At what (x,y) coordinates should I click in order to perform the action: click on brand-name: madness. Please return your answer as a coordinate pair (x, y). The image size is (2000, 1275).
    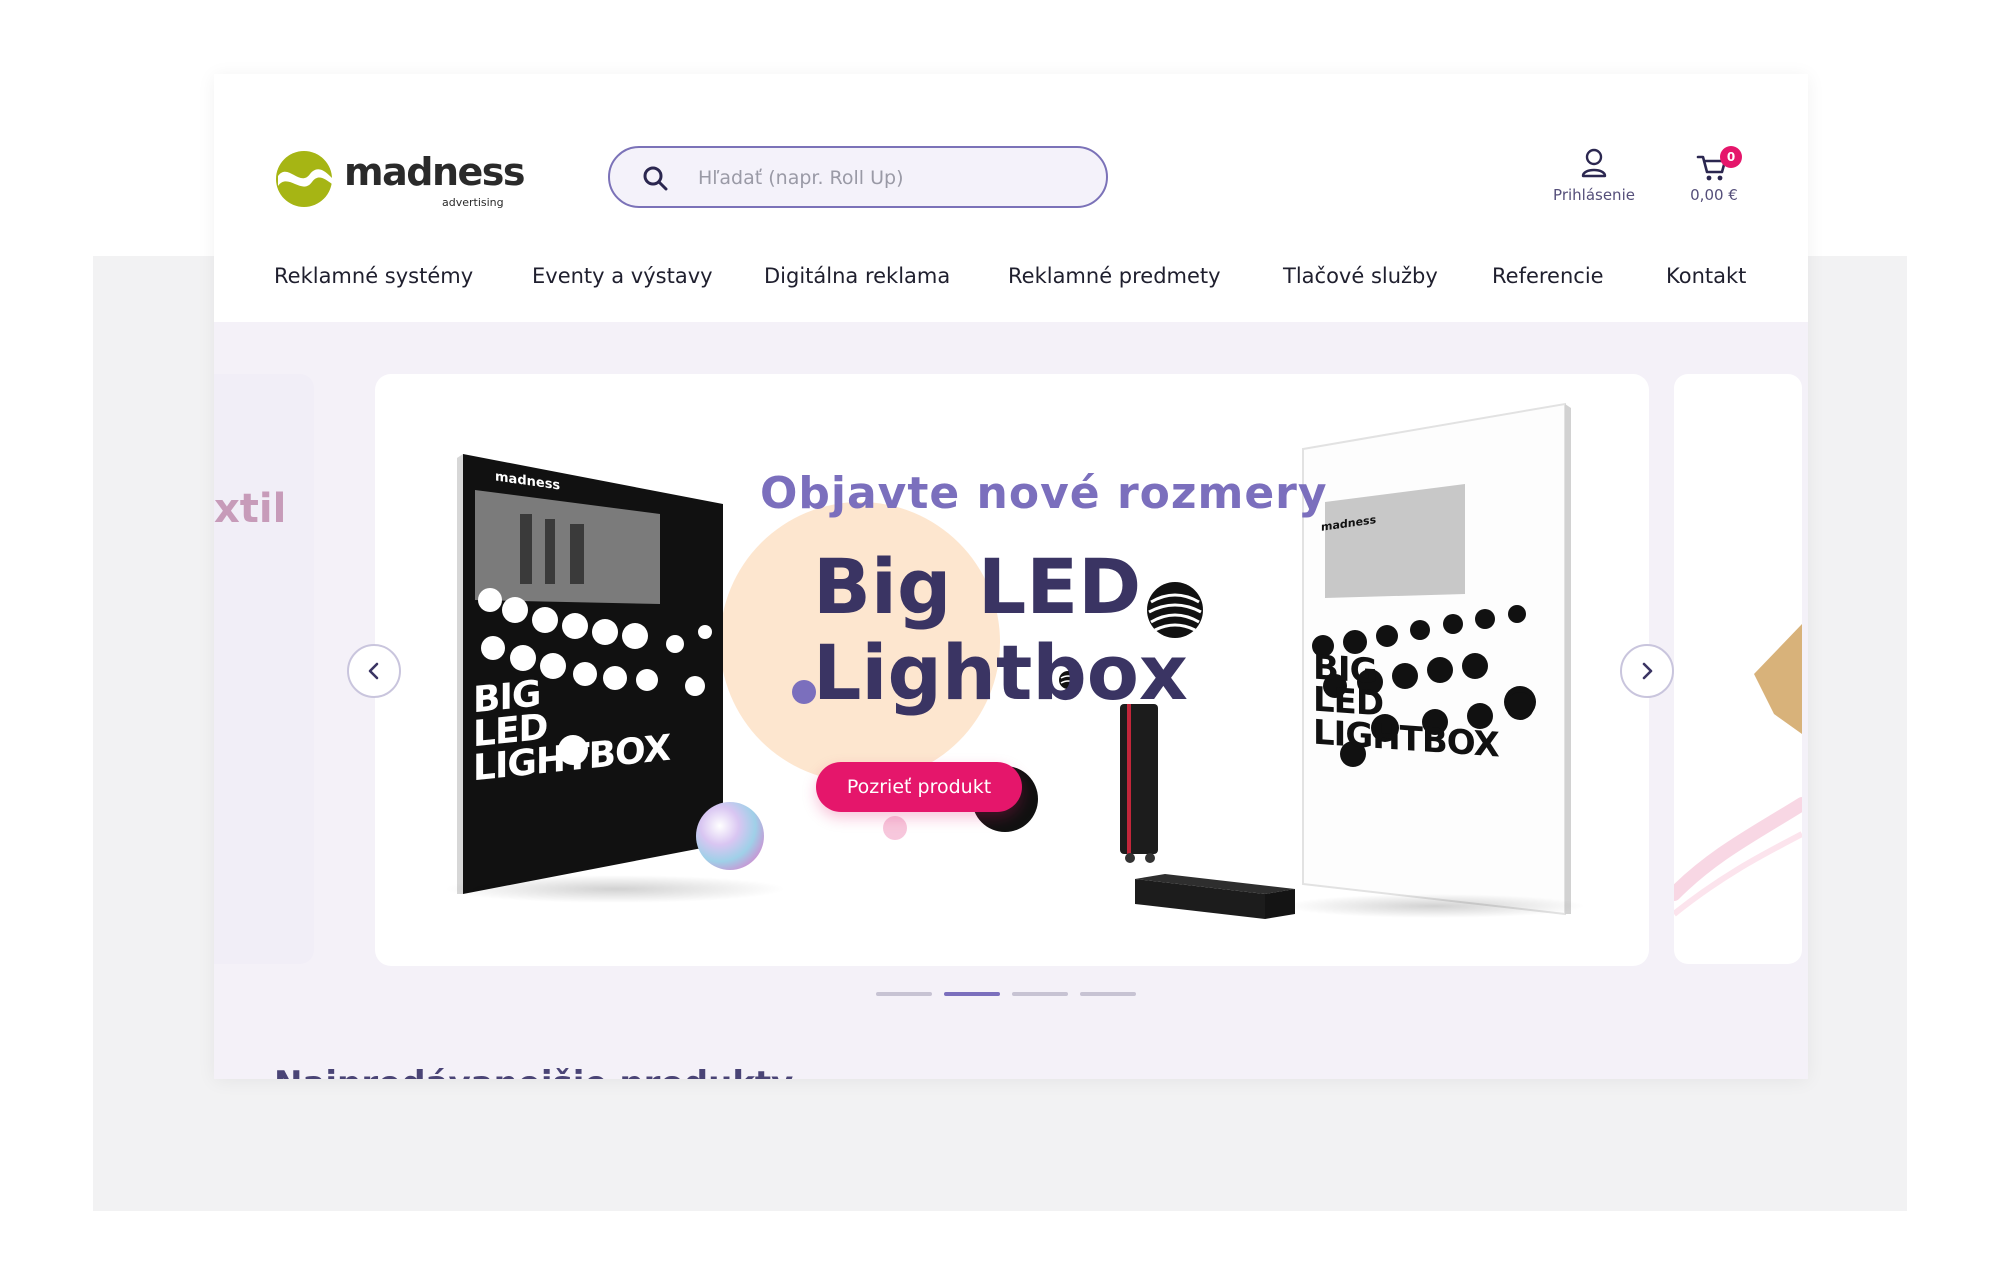
    Looking at the image, I should click on (435, 172).